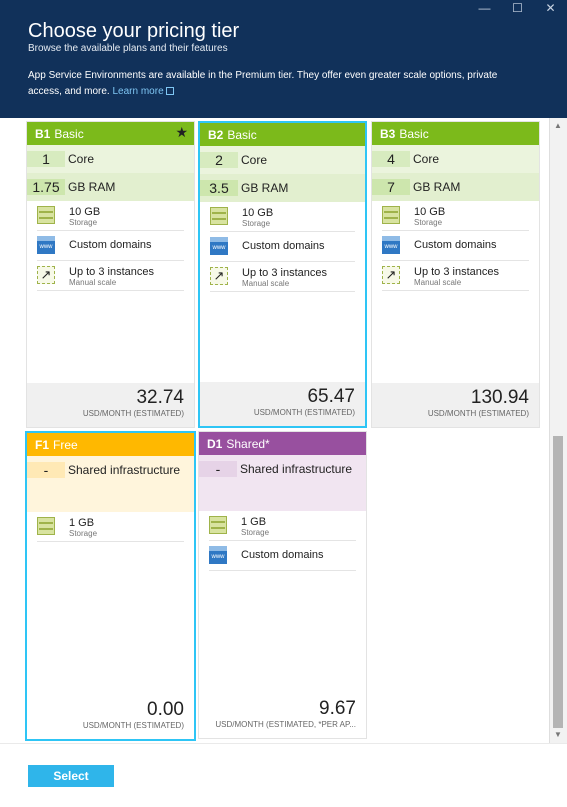 The image size is (567, 807). What do you see at coordinates (110, 405) in the screenshot?
I see `price-band: 32.74 USD/MONTH (ESTIMATED)` at bounding box center [110, 405].